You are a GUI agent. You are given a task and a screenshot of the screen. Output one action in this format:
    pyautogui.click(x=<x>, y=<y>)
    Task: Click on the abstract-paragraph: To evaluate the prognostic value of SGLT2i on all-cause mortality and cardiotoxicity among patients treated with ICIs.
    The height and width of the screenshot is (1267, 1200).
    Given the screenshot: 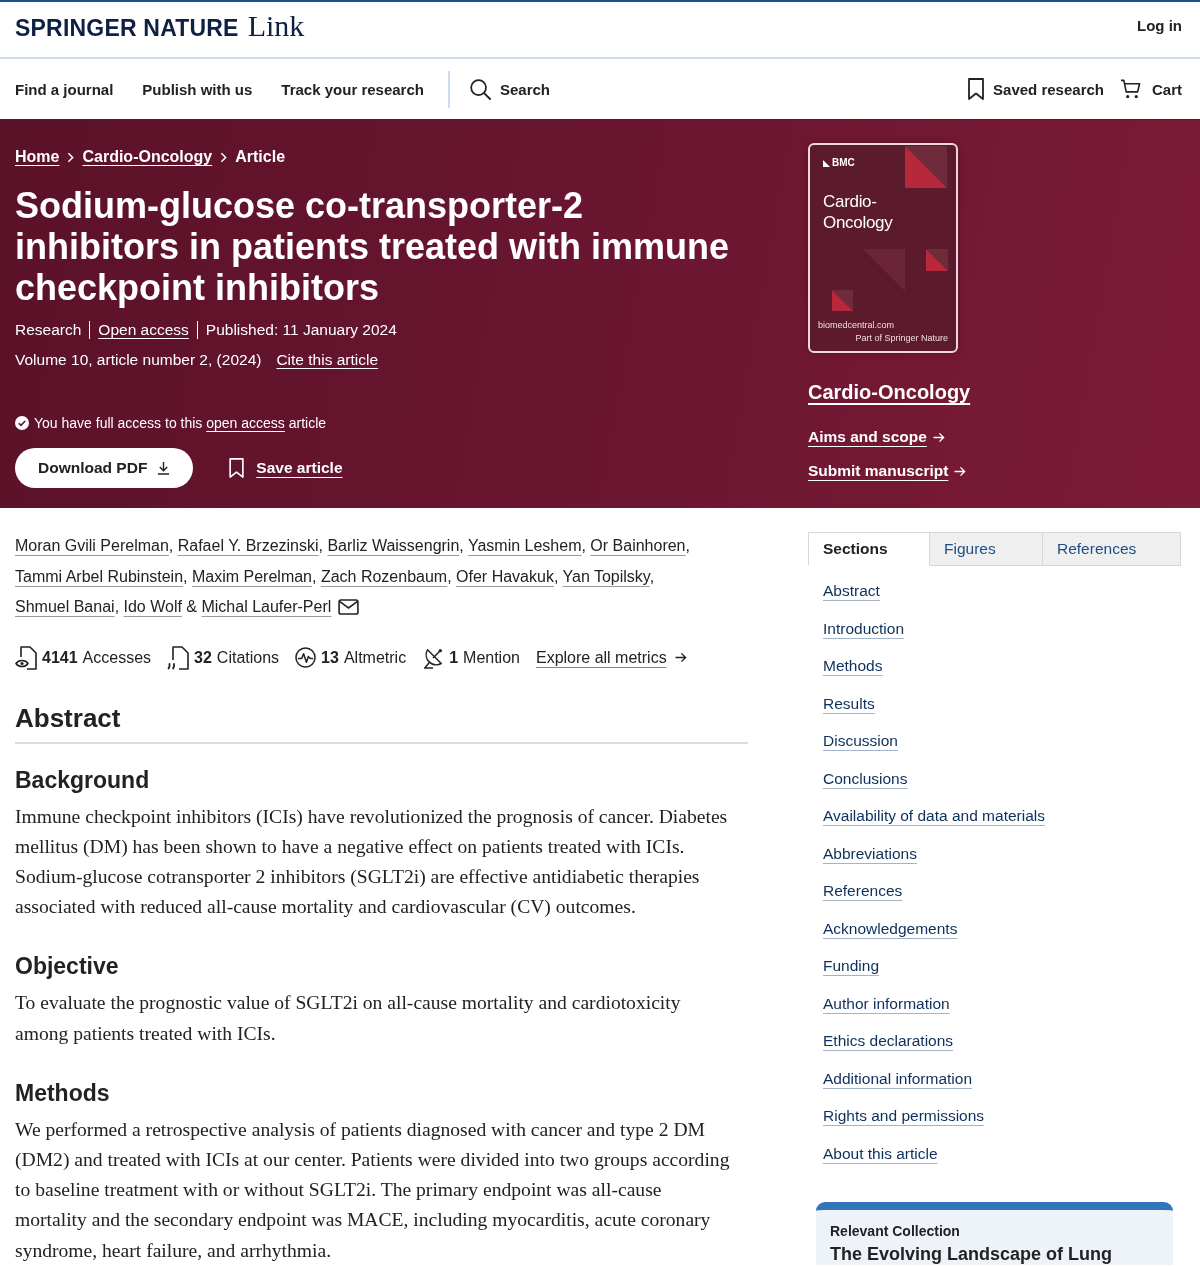 What is the action you would take?
    pyautogui.click(x=348, y=1018)
    